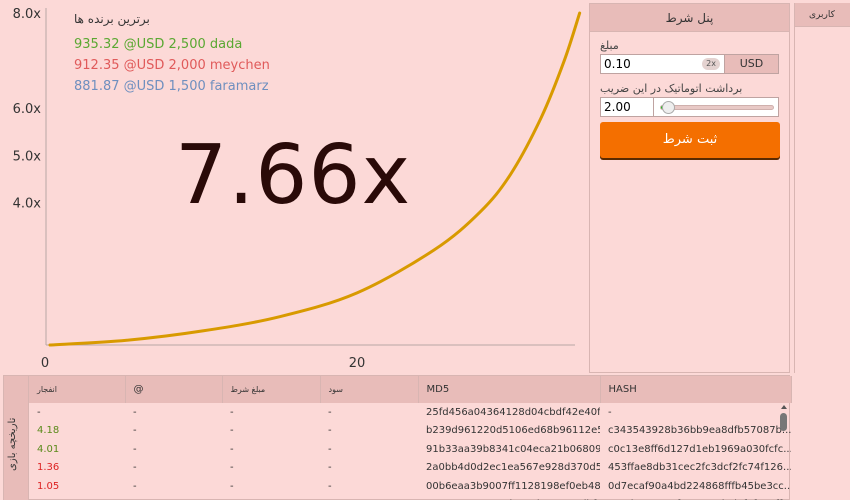 This screenshot has width=850, height=500. Describe the element at coordinates (784, 452) in the screenshot. I see `history-scrollbar` at that location.